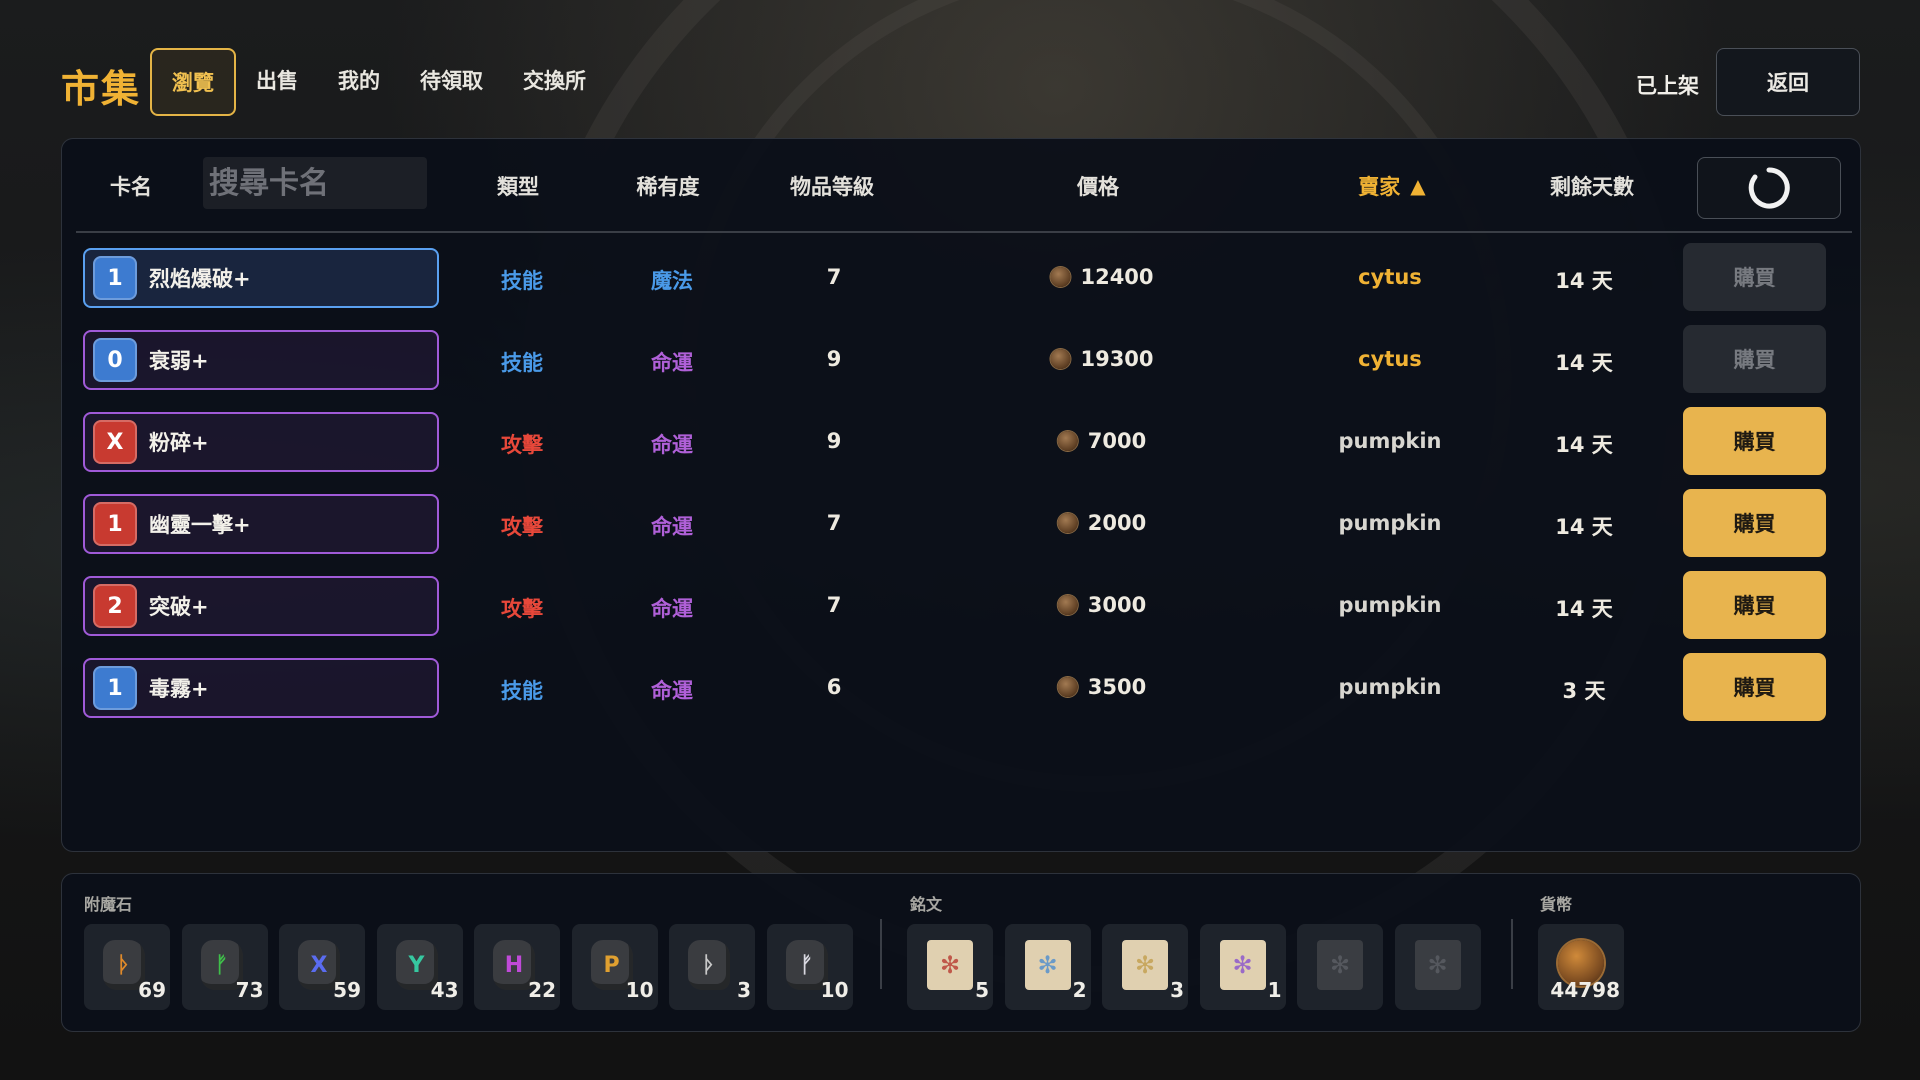 This screenshot has height=1080, width=1920. I want to click on days-left: 3 天, so click(1584, 691).